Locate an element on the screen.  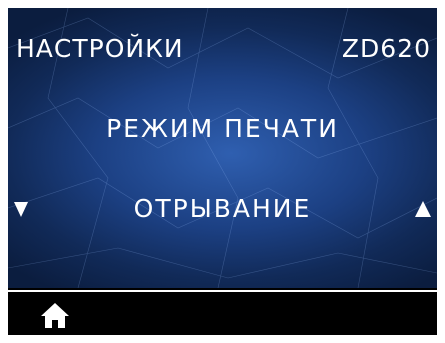
screen-title: НАСТРОЙКИ is located at coordinates (100, 48).